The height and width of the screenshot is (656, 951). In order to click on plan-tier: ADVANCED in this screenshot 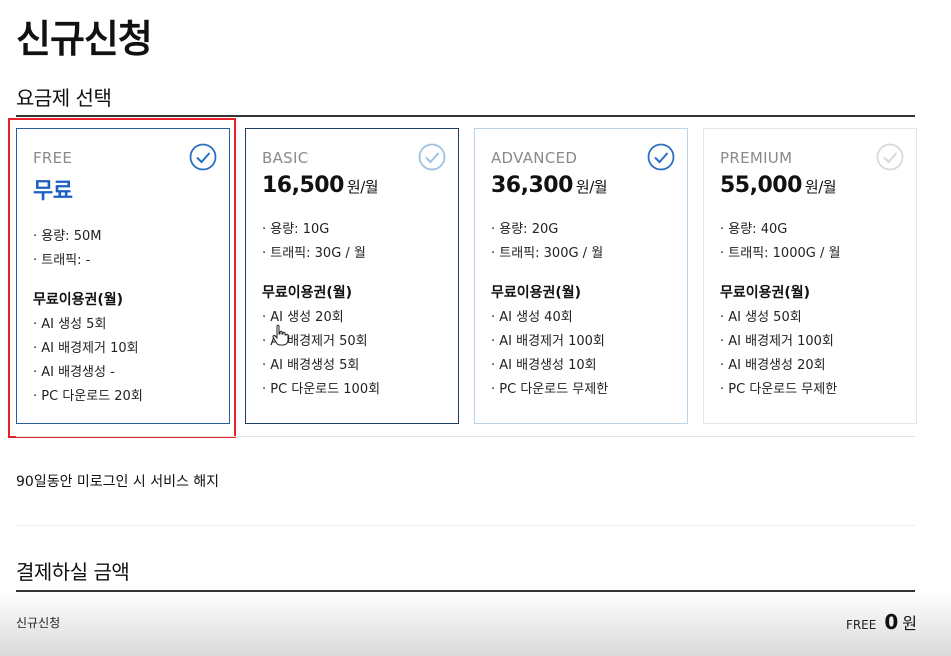, I will do `click(534, 158)`.